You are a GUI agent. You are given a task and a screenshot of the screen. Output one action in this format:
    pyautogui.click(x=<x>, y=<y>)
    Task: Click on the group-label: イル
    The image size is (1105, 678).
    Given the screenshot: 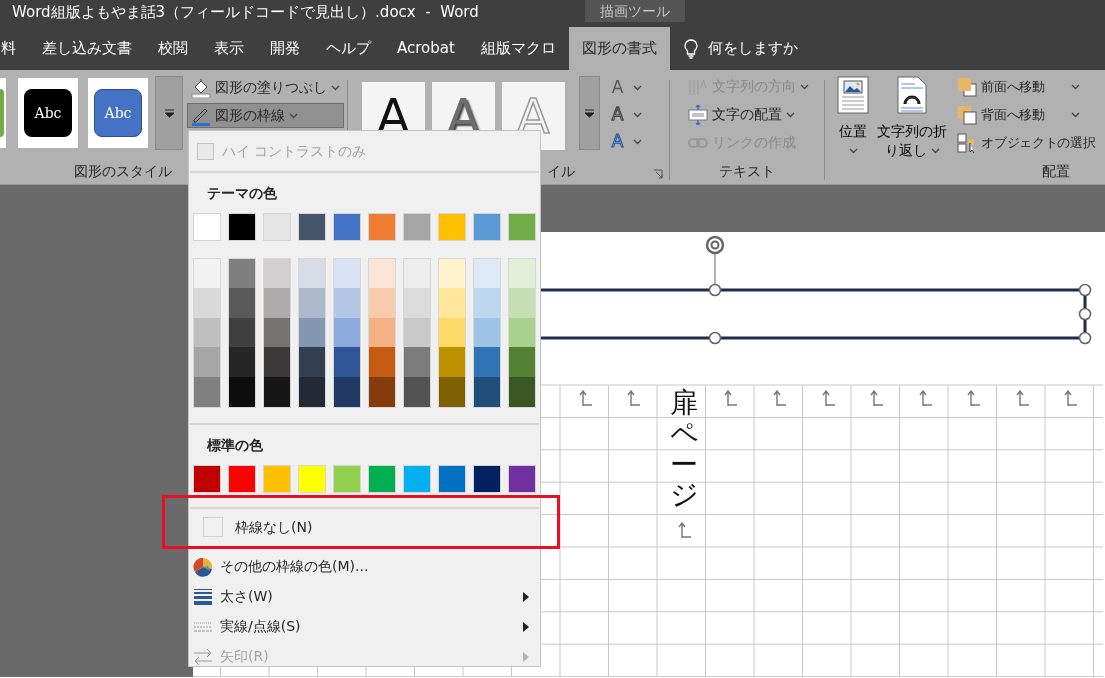 What is the action you would take?
    pyautogui.click(x=561, y=171)
    